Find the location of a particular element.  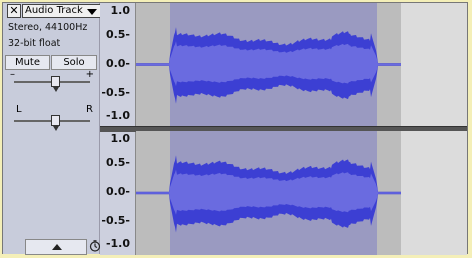

pan-slider: L R is located at coordinates (52, 117).